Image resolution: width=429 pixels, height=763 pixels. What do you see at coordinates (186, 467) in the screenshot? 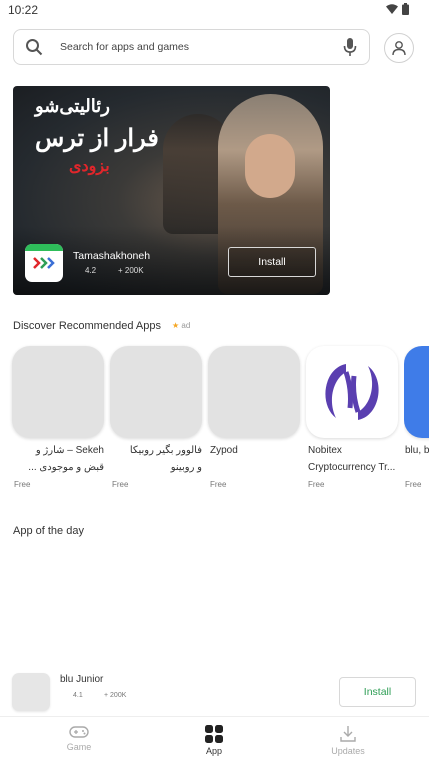
I see `app-card-name-line2: و روبینو` at bounding box center [186, 467].